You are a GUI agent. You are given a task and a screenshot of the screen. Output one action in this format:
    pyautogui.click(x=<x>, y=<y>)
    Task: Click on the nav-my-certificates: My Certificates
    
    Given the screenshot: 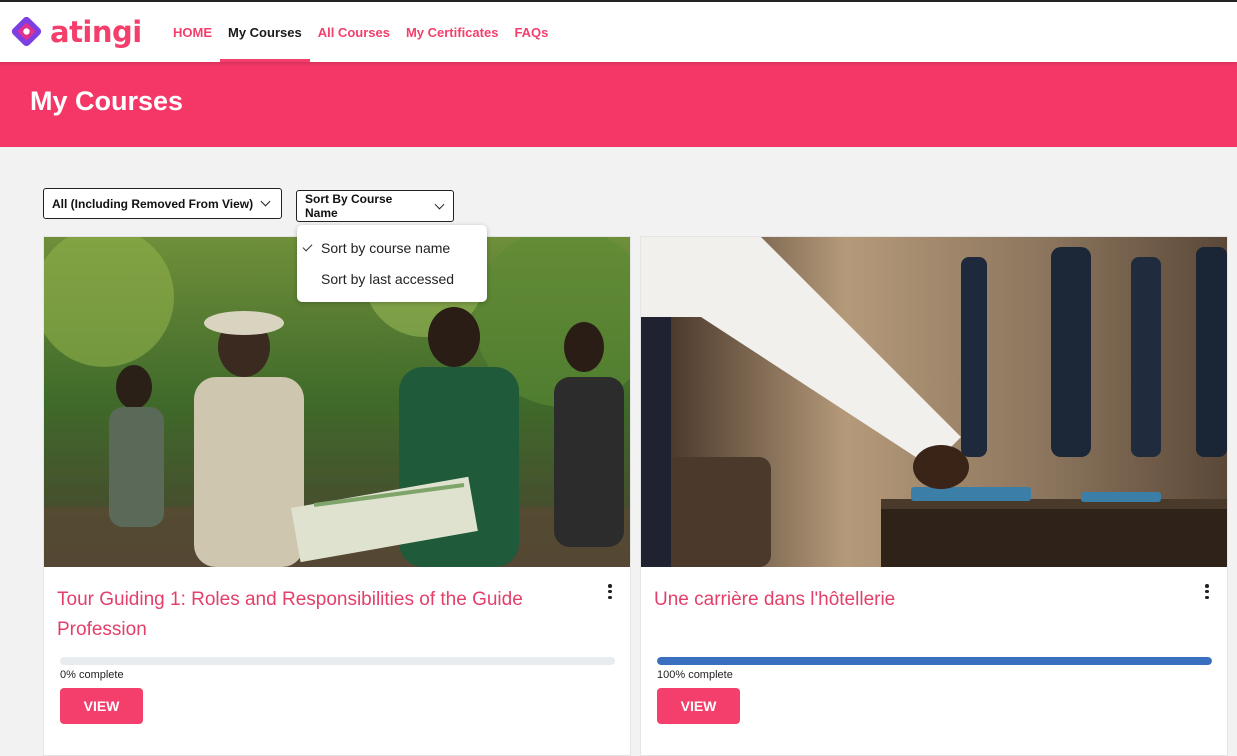 What is the action you would take?
    pyautogui.click(x=452, y=32)
    